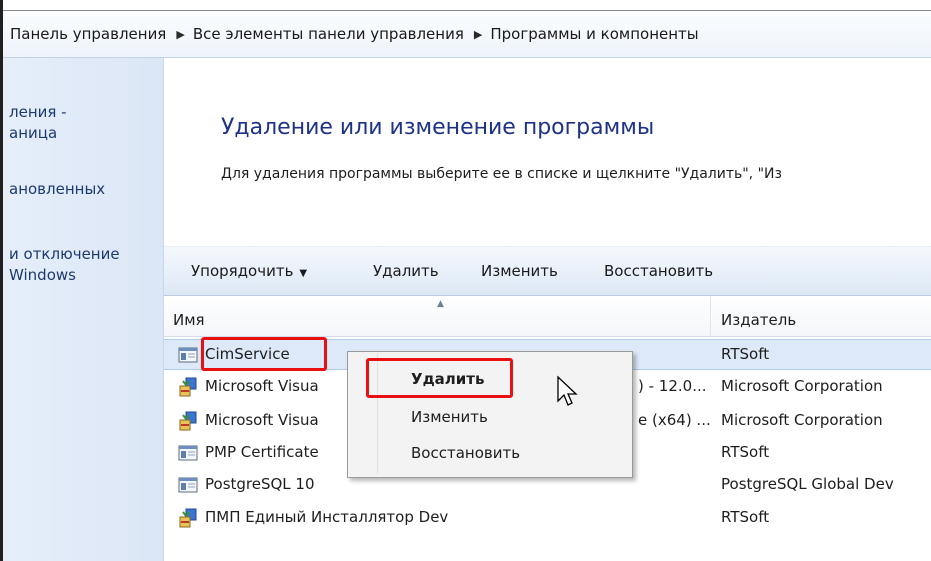  I want to click on page-title: Удаление или изменение программы, so click(438, 127).